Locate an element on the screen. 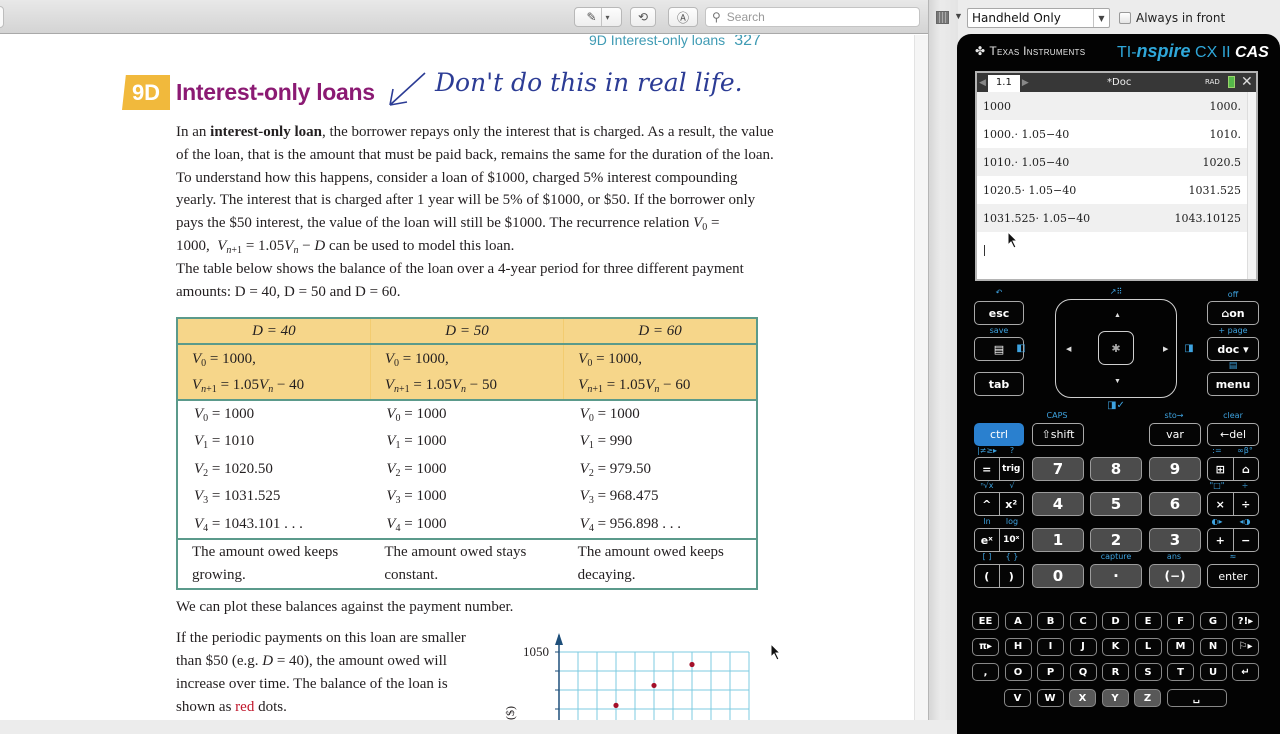 This screenshot has width=1280, height=734. del-key: ←del is located at coordinates (1233, 434).